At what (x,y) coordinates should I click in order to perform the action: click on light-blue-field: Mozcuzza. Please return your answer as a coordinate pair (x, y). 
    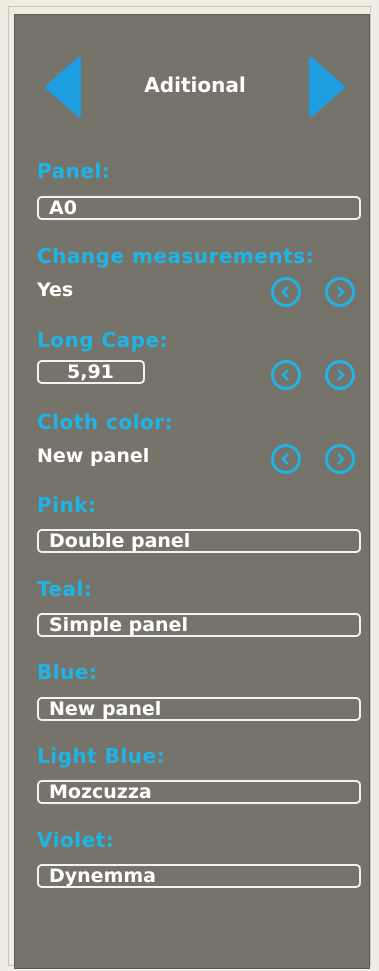
    Looking at the image, I should click on (199, 792).